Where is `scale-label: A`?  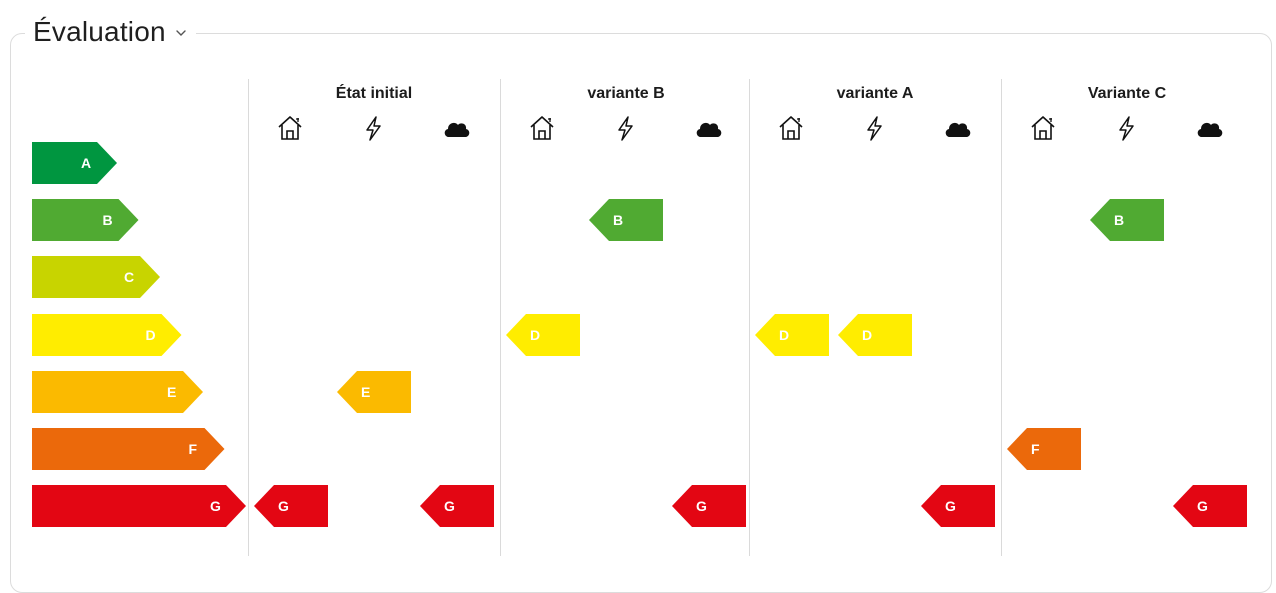 scale-label: A is located at coordinates (86, 163).